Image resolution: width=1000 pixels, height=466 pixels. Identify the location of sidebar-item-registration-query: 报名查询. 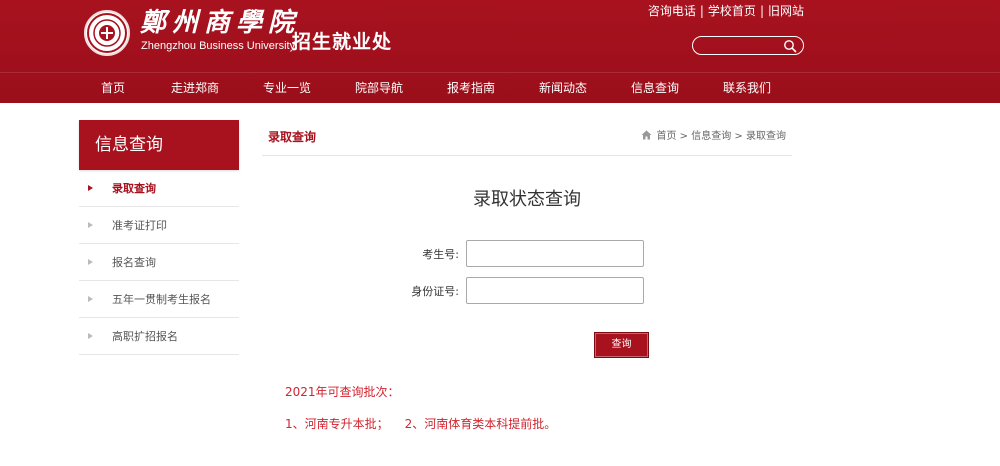
(159, 262).